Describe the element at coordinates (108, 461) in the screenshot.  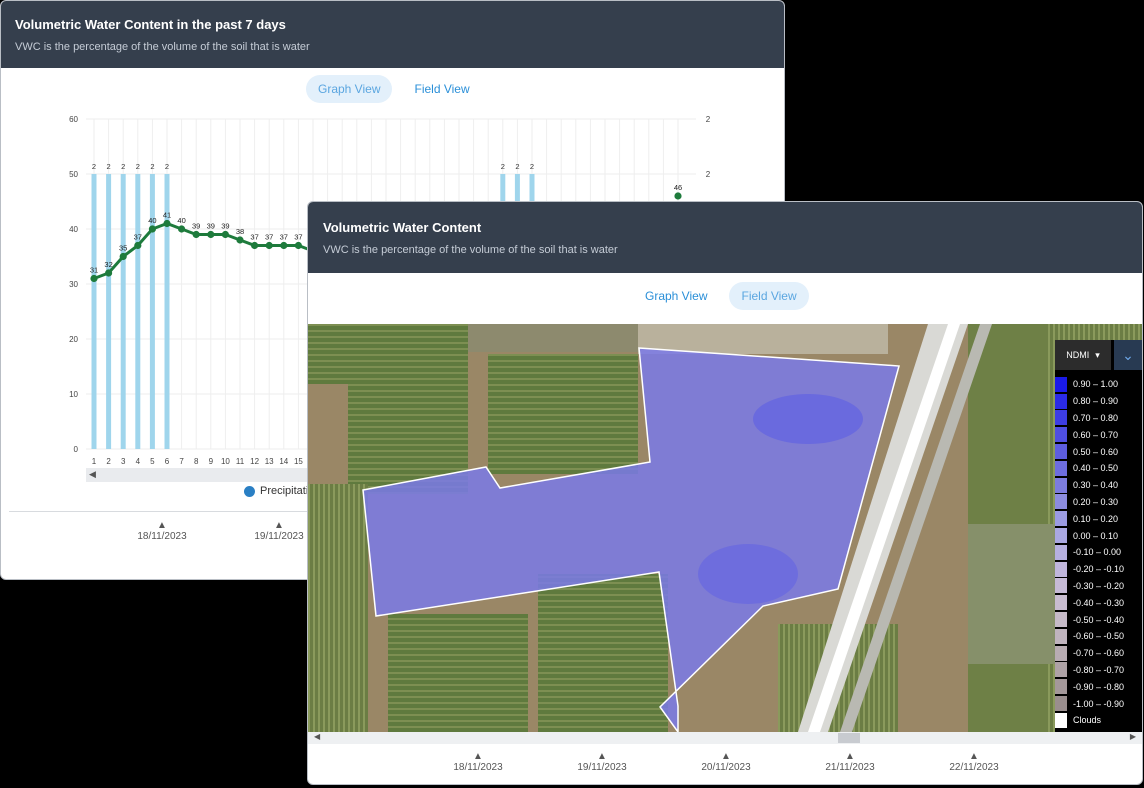
I see `x-tick-label: 2` at that location.